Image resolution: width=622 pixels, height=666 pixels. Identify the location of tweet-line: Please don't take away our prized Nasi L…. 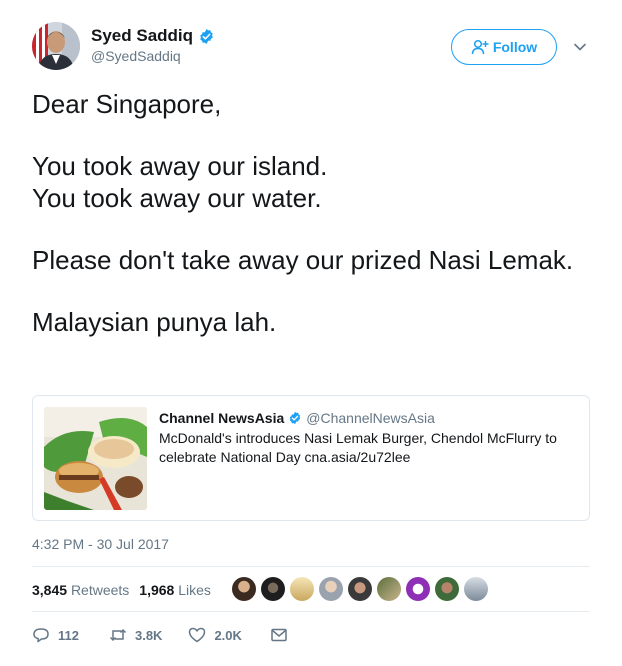
(303, 260).